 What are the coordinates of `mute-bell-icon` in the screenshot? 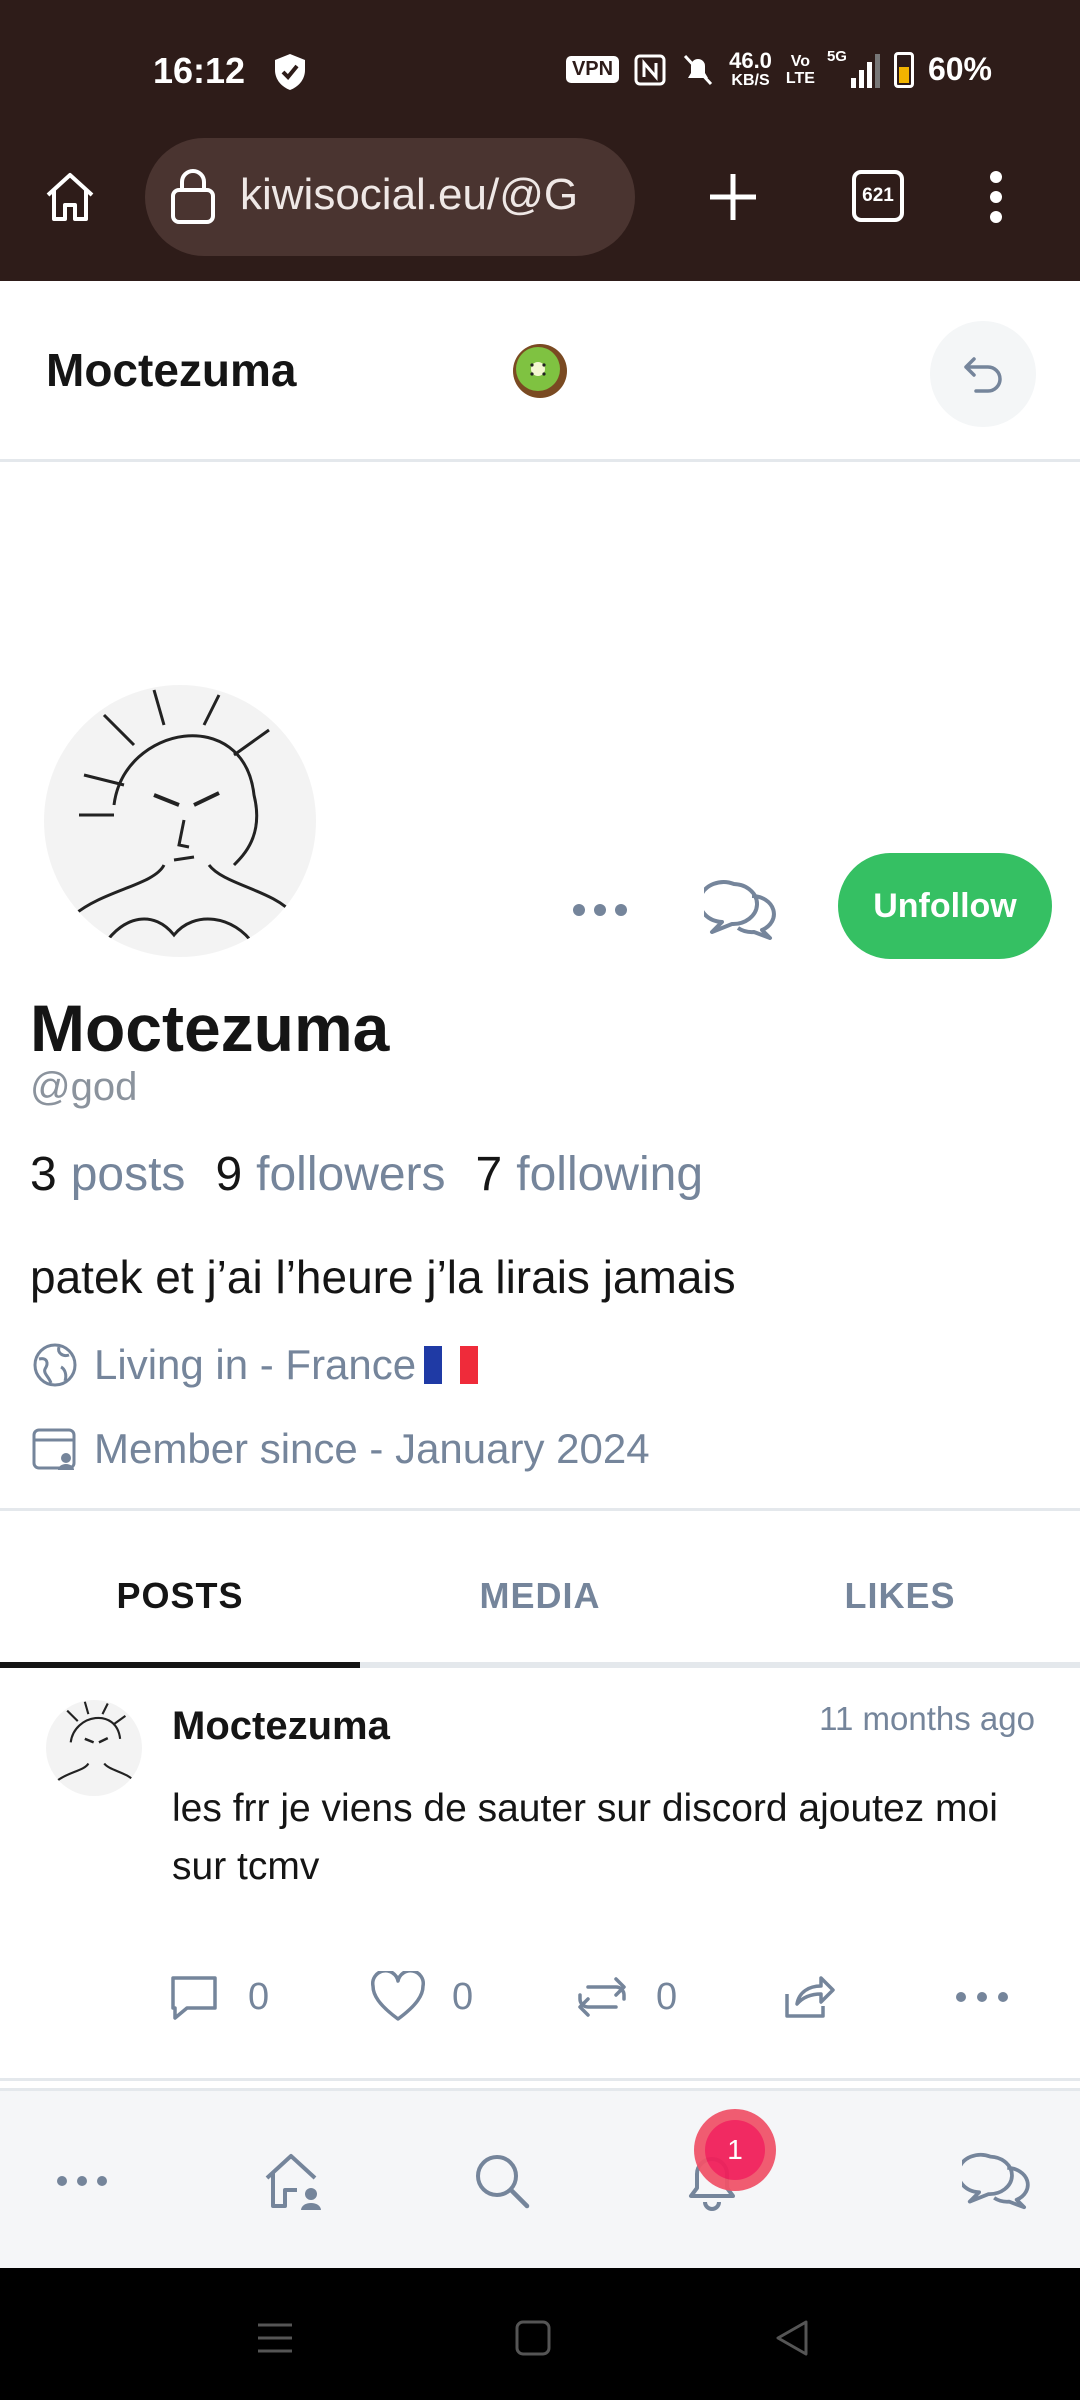 It's located at (698, 69).